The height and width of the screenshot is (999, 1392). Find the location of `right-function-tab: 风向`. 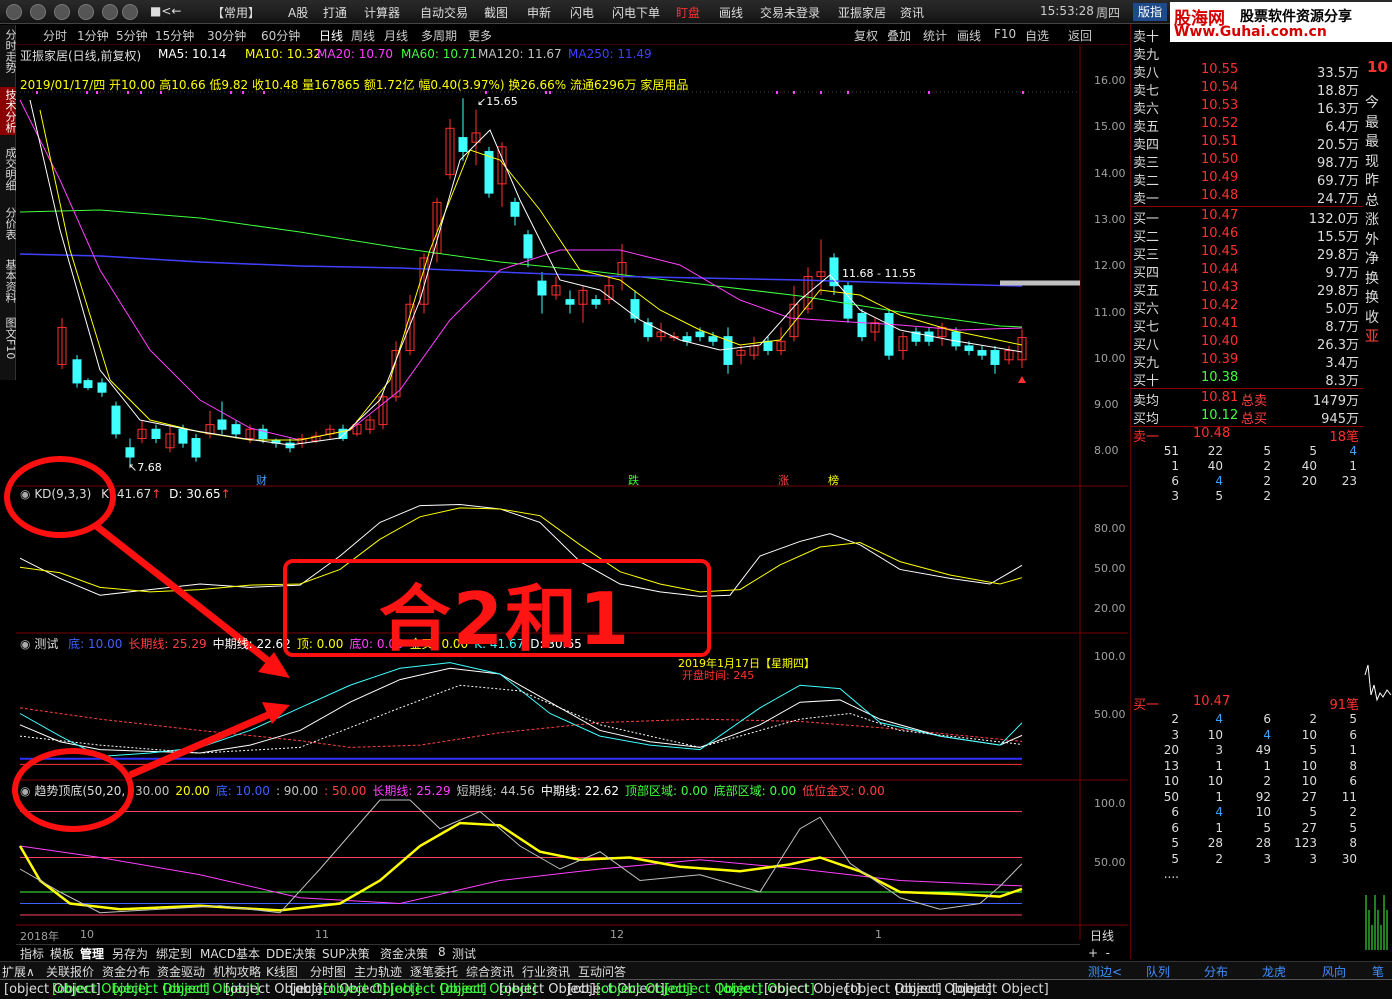

right-function-tab: 风向 is located at coordinates (1334, 971).